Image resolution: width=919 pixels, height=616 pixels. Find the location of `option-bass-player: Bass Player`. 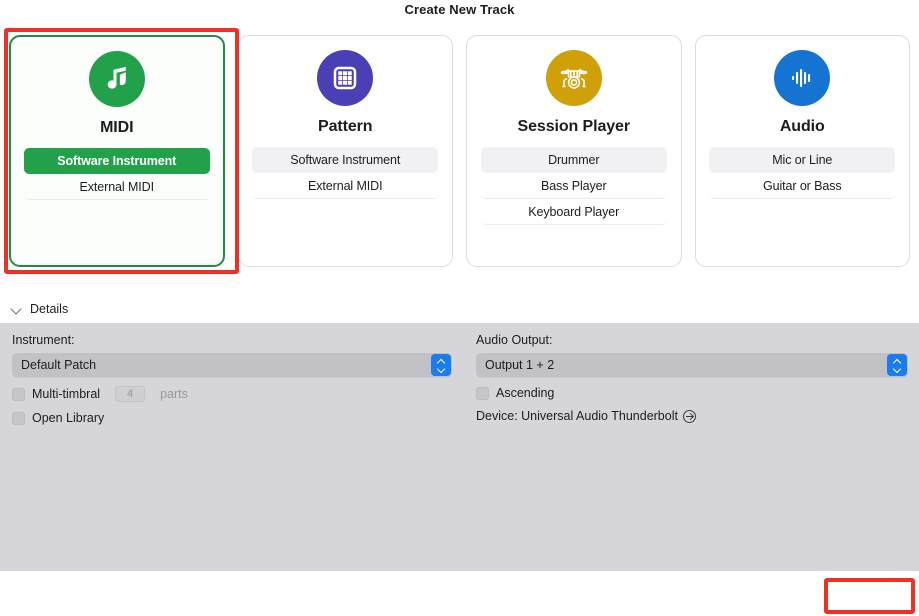

option-bass-player: Bass Player is located at coordinates (573, 186).